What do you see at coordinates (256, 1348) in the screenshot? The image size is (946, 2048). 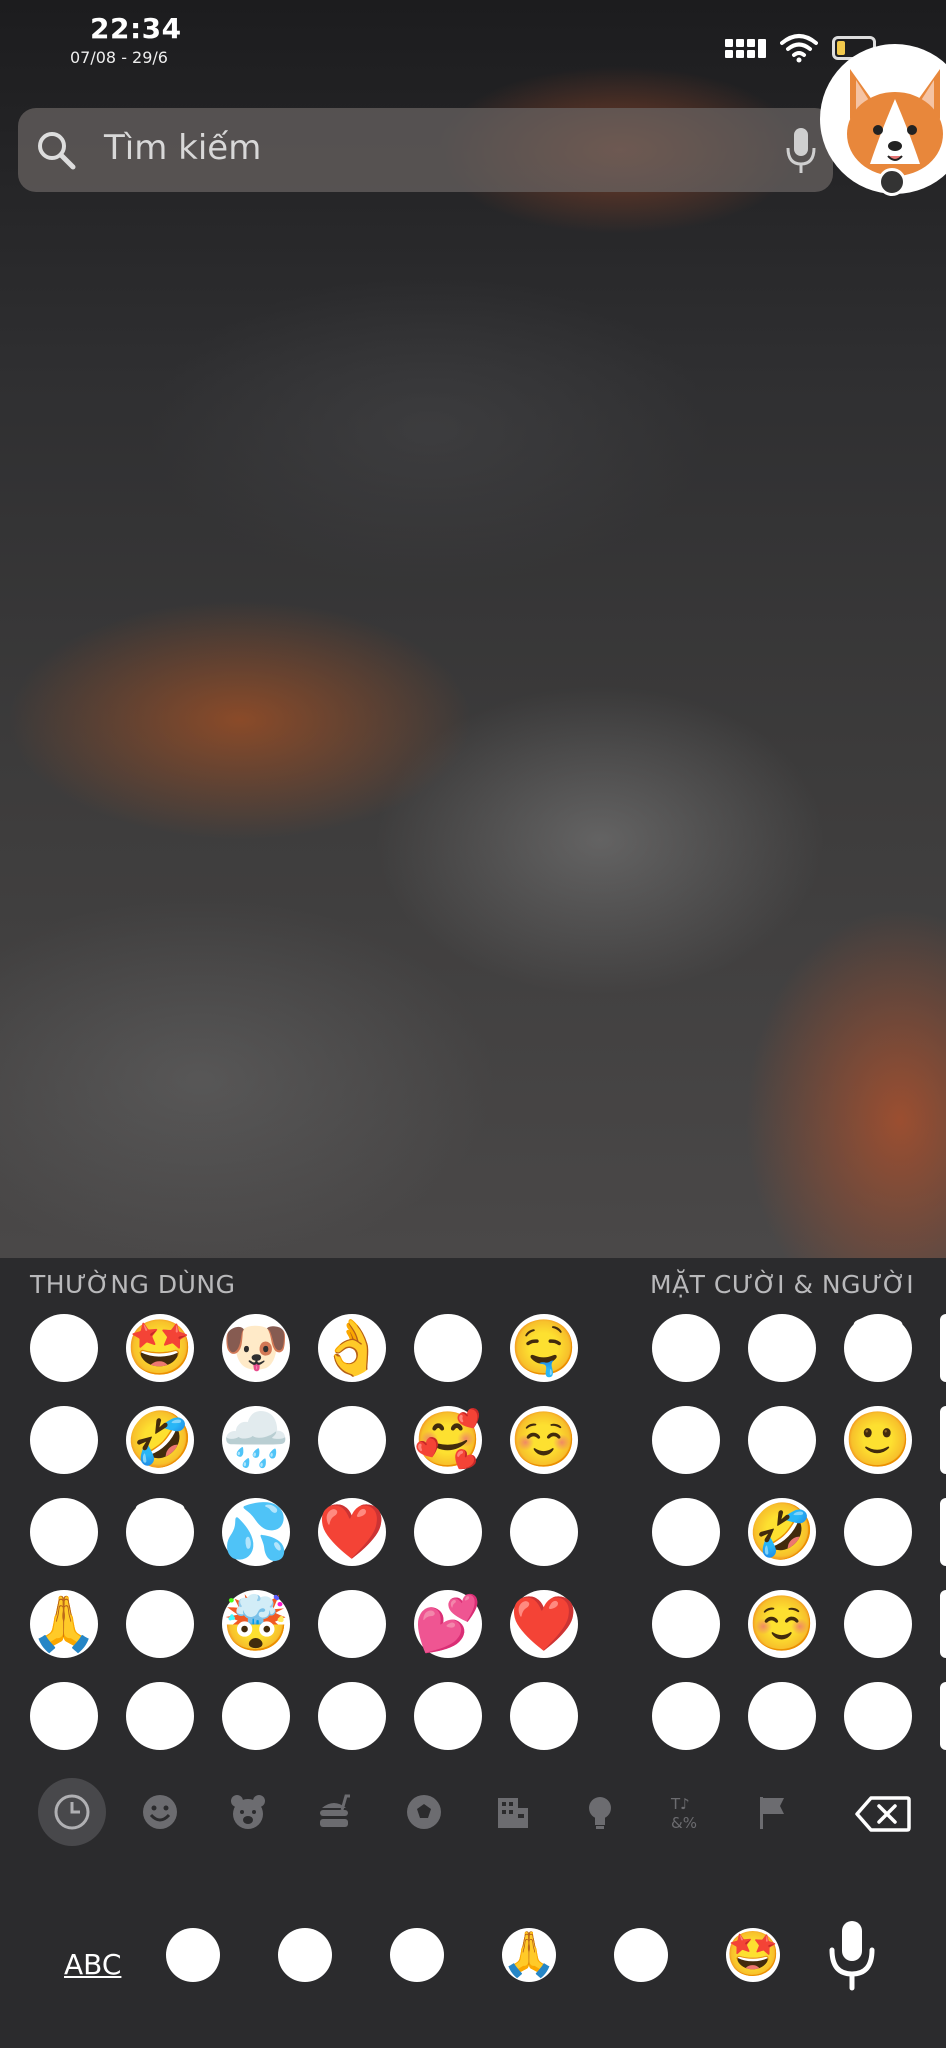 I see `emoji-key: 🐶` at bounding box center [256, 1348].